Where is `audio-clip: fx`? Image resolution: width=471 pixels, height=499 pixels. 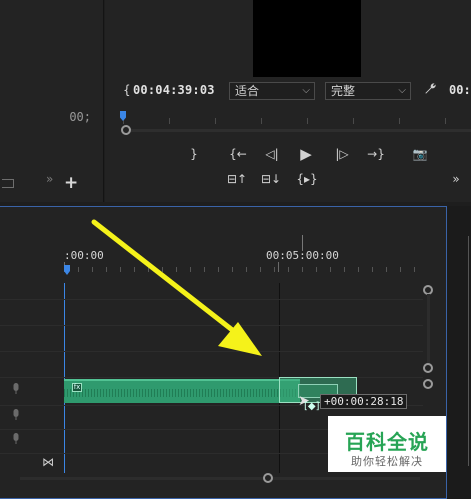 audio-clip: fx is located at coordinates (171, 391).